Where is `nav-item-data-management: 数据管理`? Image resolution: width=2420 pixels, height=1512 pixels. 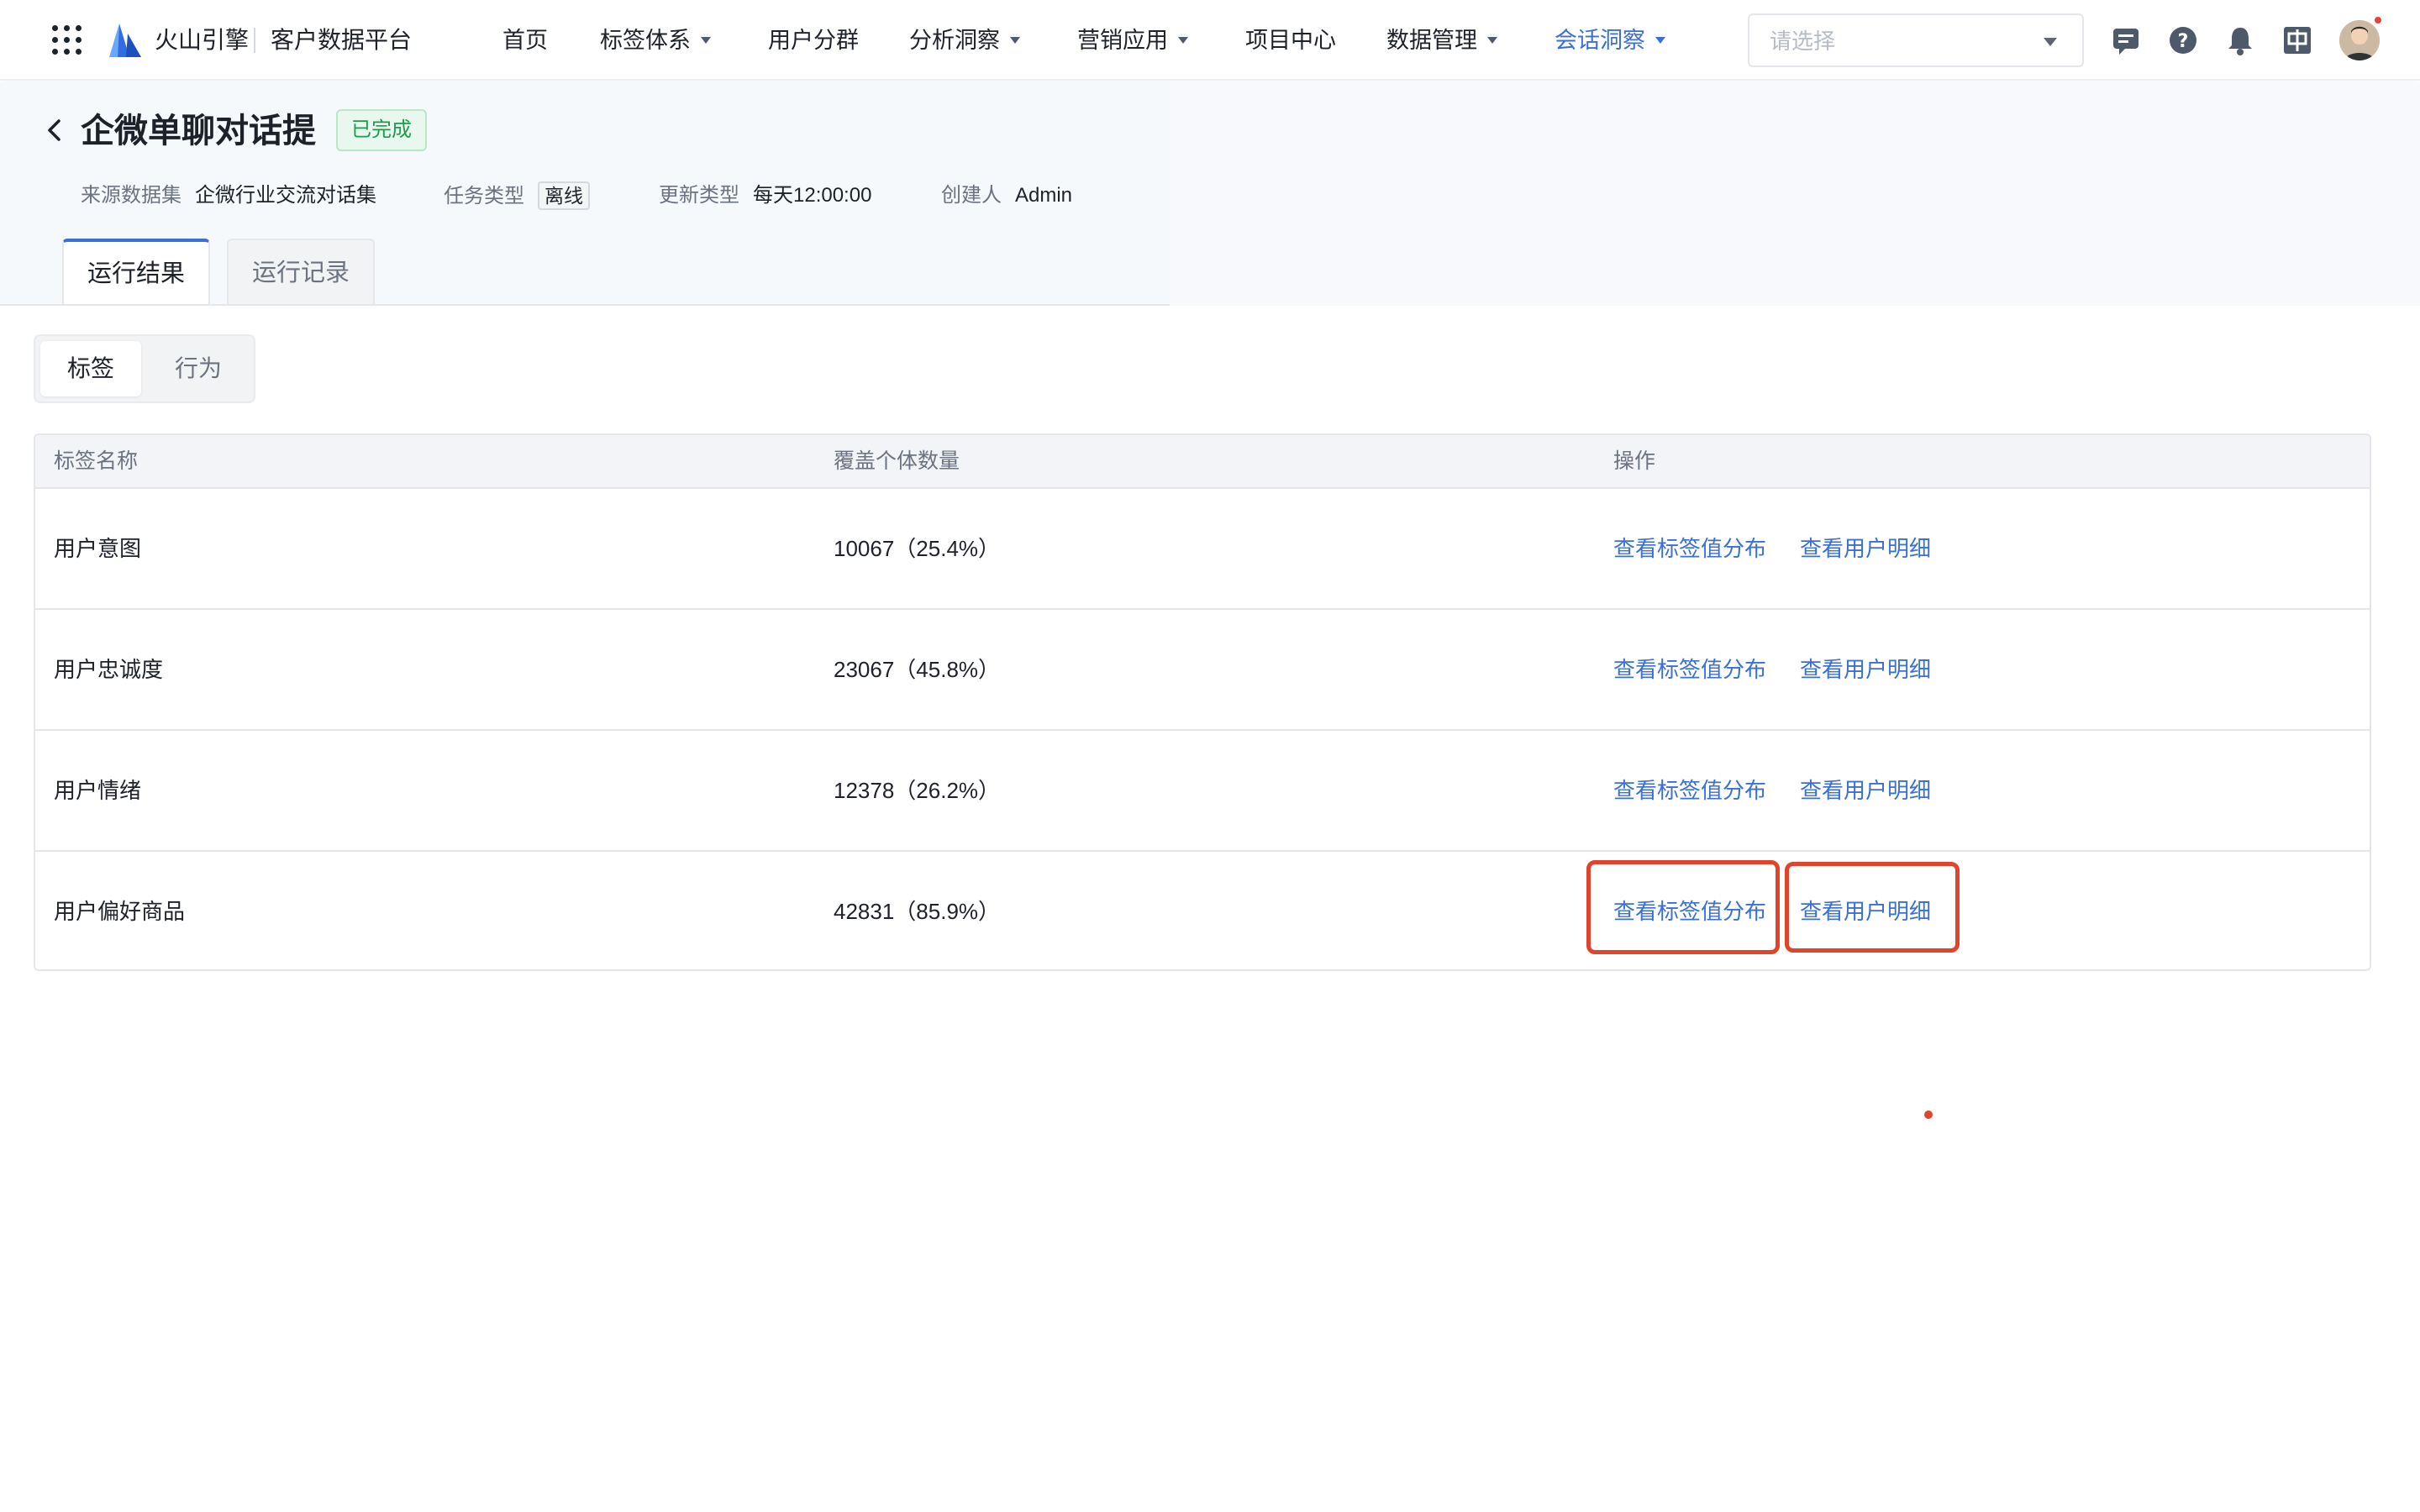 nav-item-data-management: 数据管理 is located at coordinates (1441, 40).